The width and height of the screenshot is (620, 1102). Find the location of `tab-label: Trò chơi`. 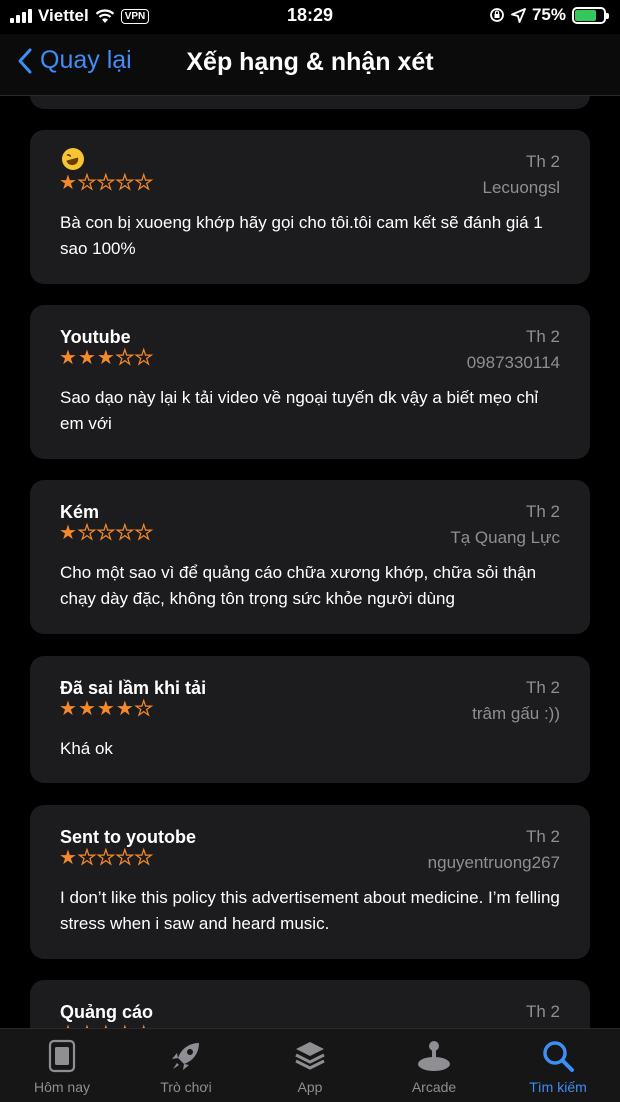

tab-label: Trò chơi is located at coordinates (186, 1087).